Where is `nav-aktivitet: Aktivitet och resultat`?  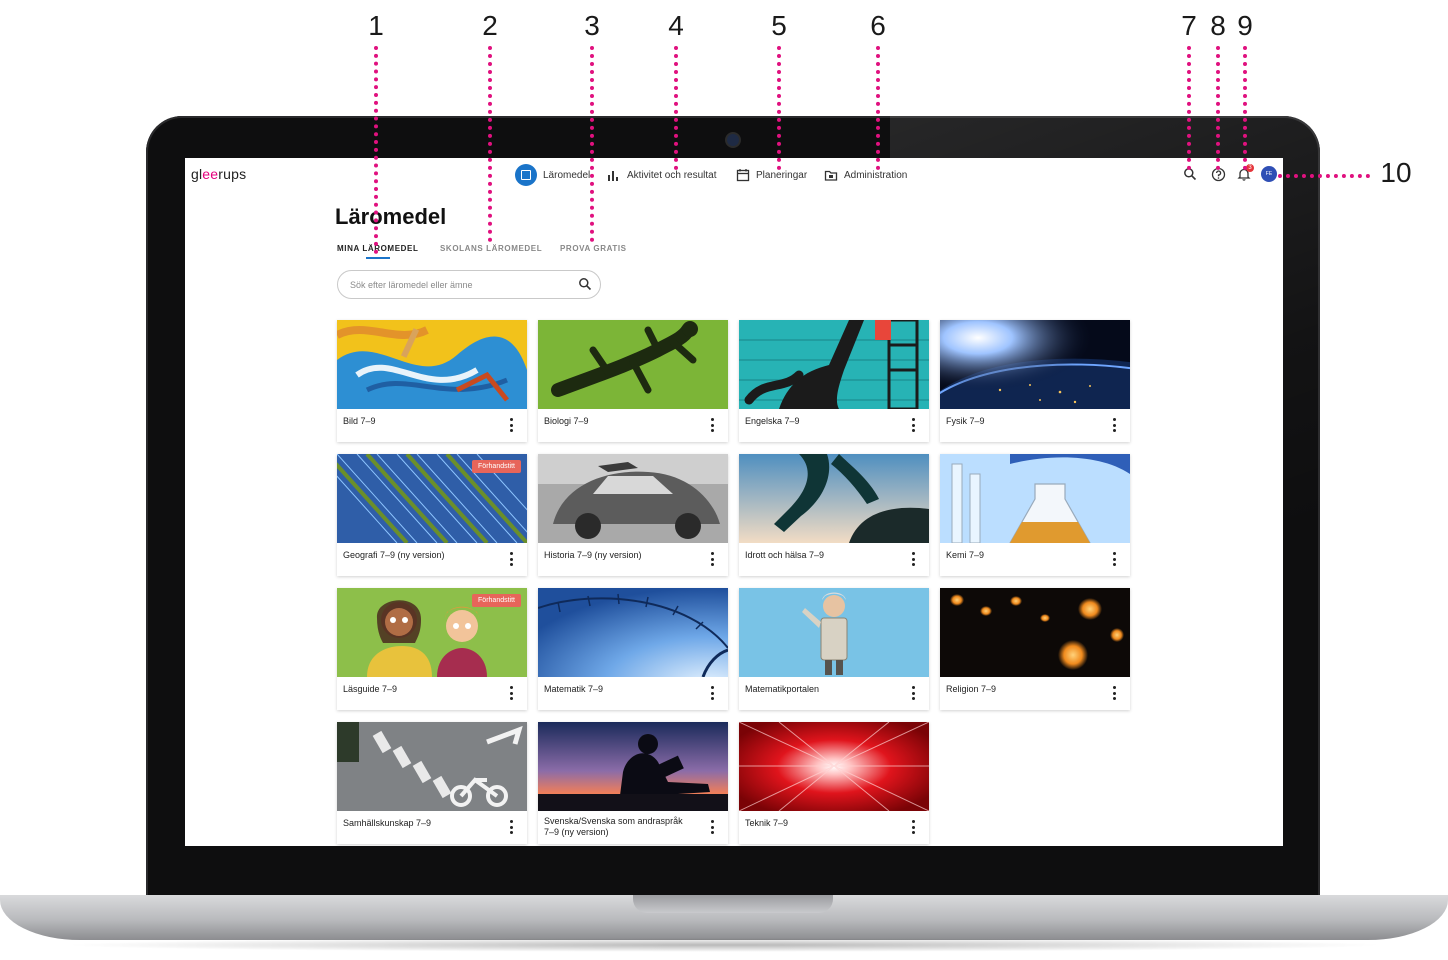
nav-aktivitet: Aktivitet och resultat is located at coordinates (661, 175).